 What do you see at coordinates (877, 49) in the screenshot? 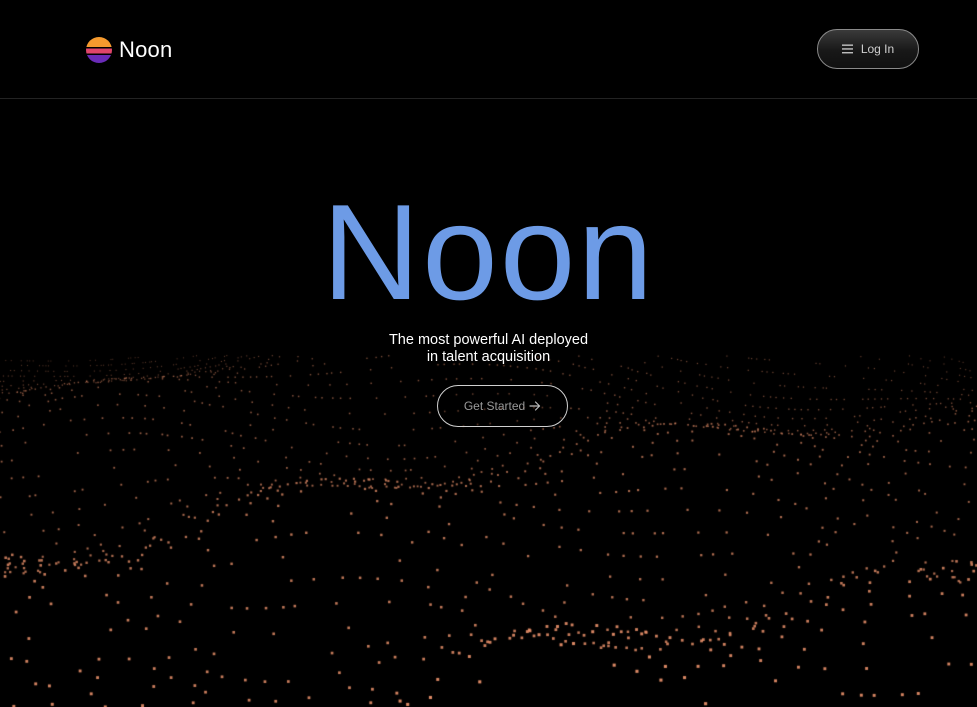
I see `login-label: Log In` at bounding box center [877, 49].